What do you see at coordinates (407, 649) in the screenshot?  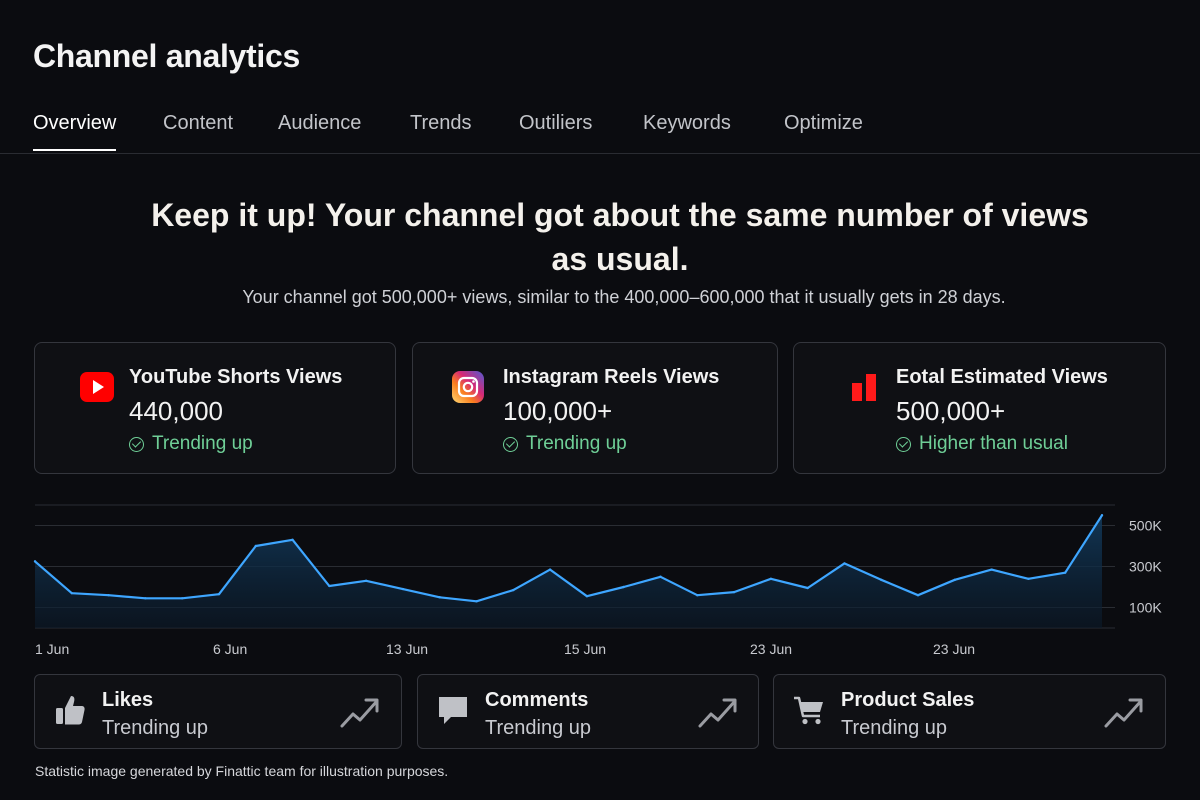 I see `x-tick-label: 13 Jun` at bounding box center [407, 649].